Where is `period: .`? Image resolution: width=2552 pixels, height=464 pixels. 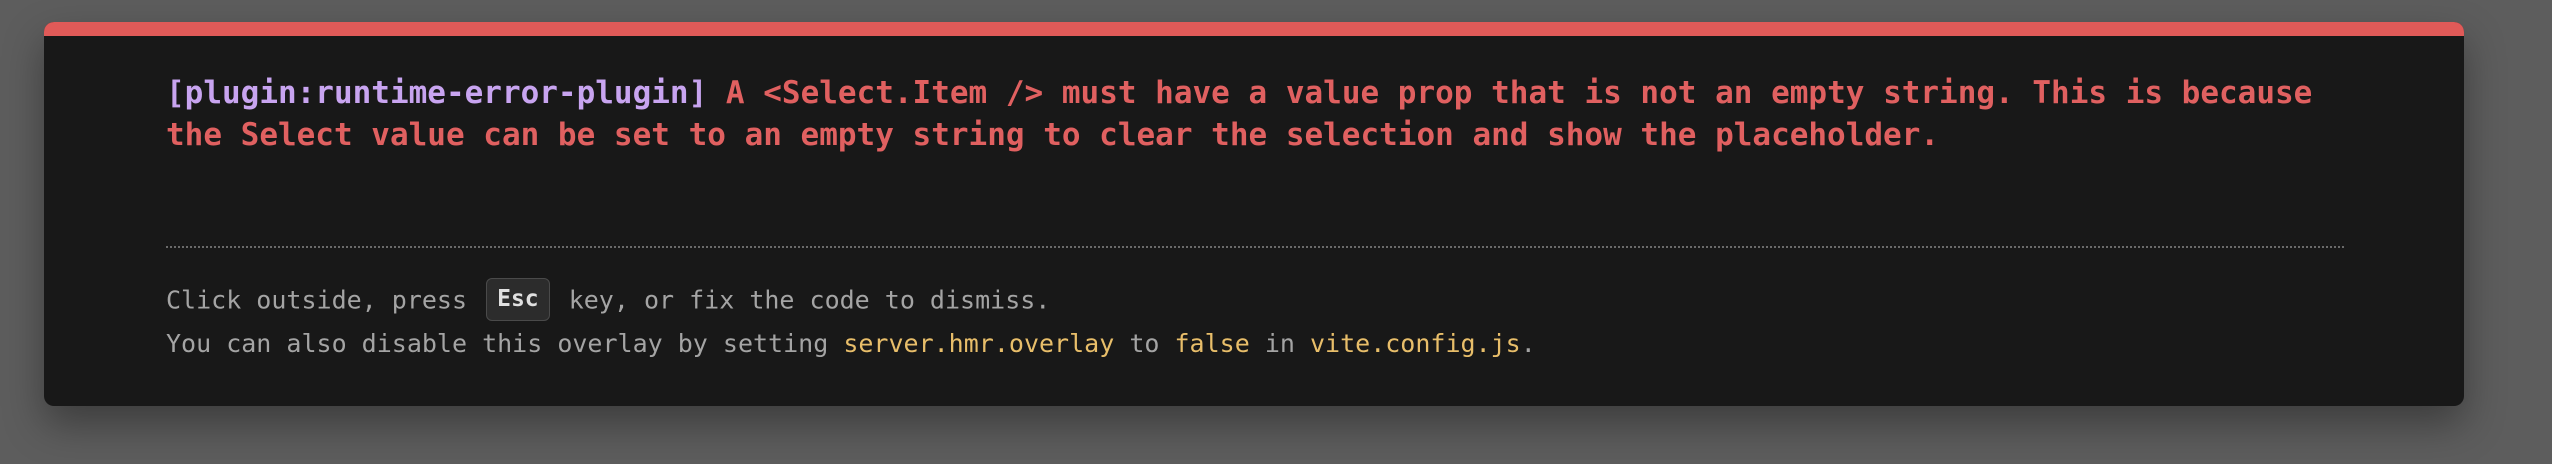
period: . is located at coordinates (1528, 343).